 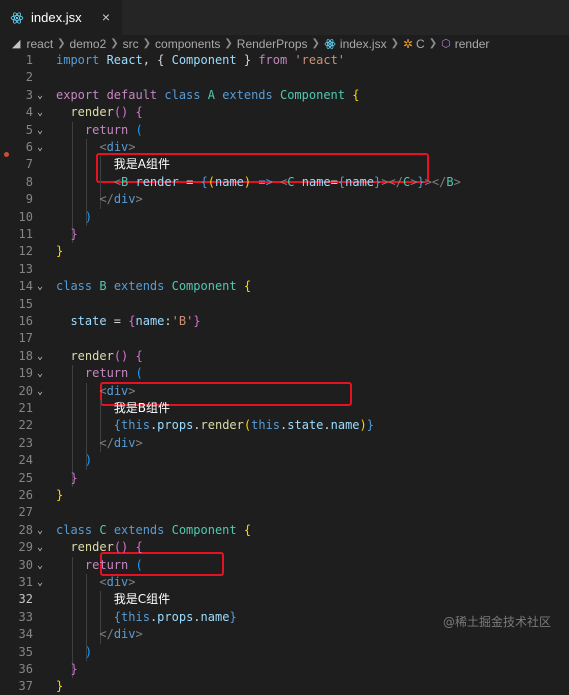 I want to click on code-line: 18 ⌄ render() {, so click(x=284, y=356).